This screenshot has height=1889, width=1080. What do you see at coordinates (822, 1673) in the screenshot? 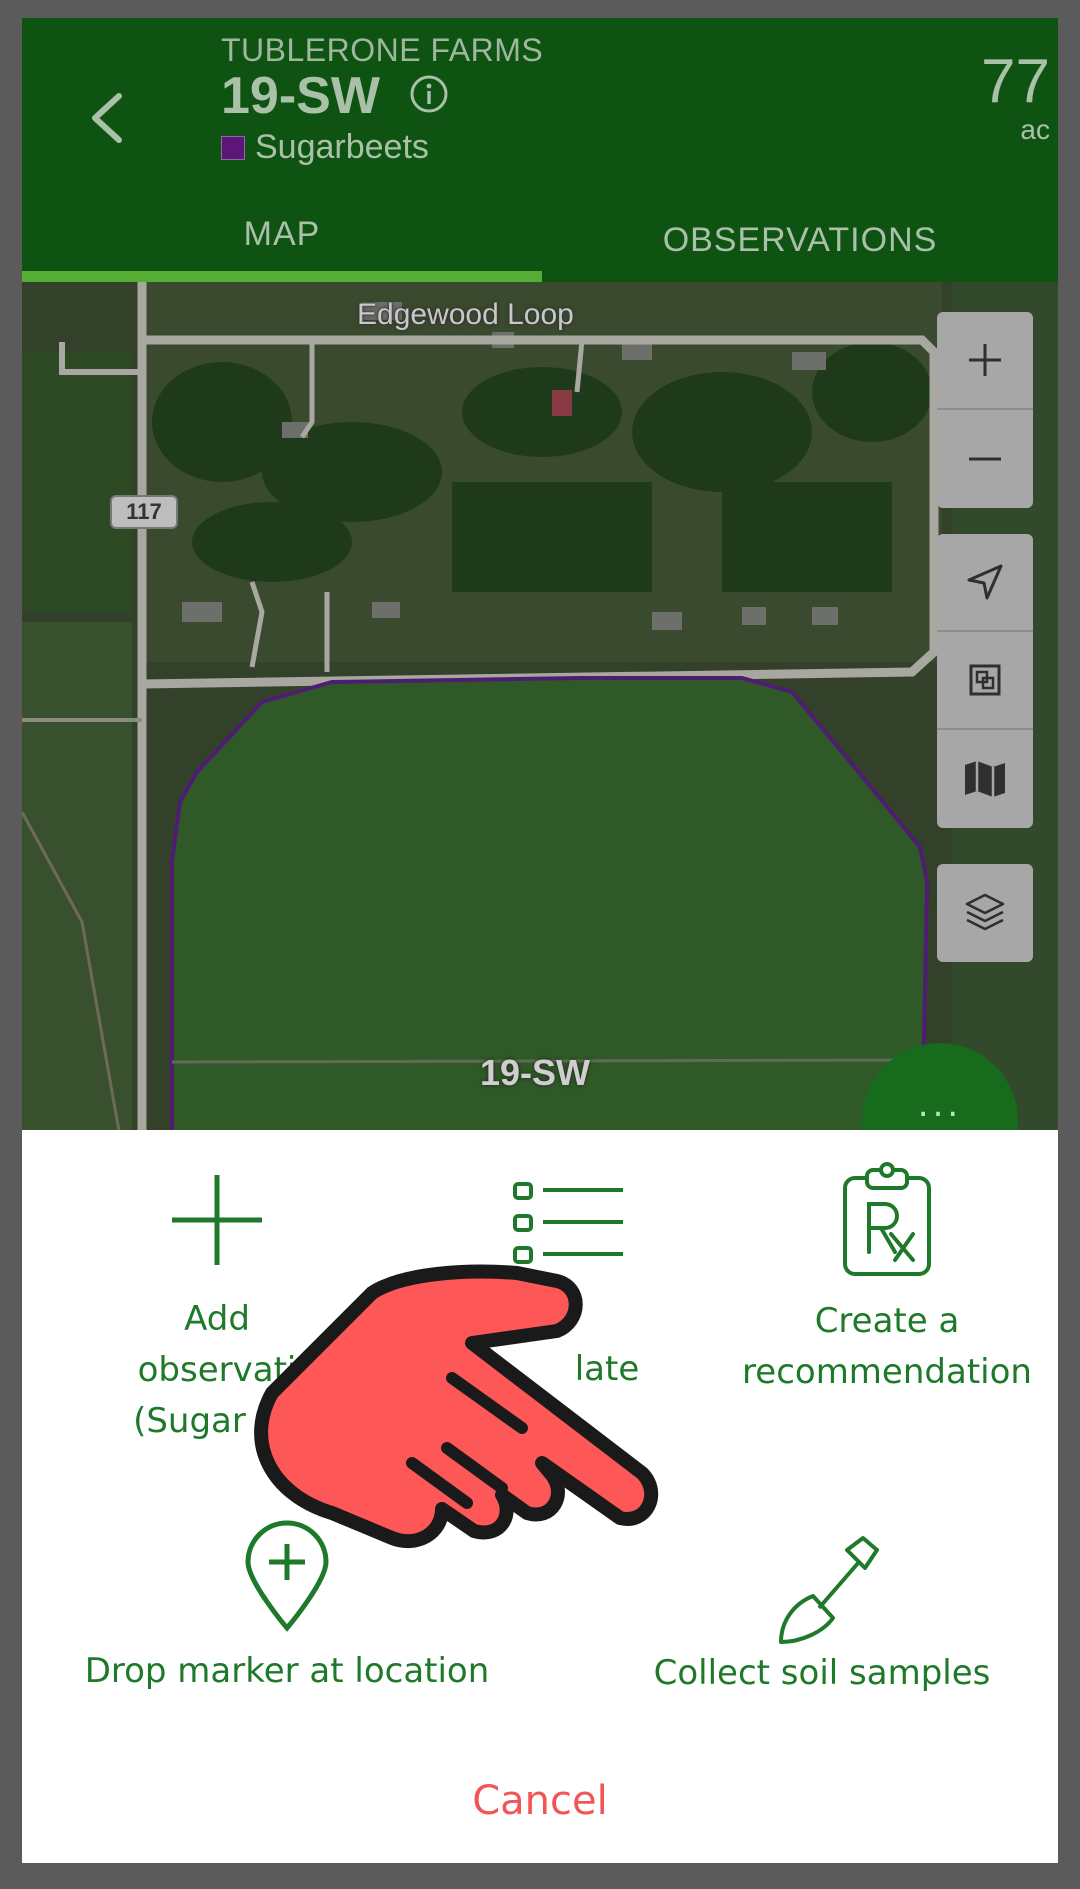
I see `collect-soil-samples-label: Collect soil samples` at bounding box center [822, 1673].